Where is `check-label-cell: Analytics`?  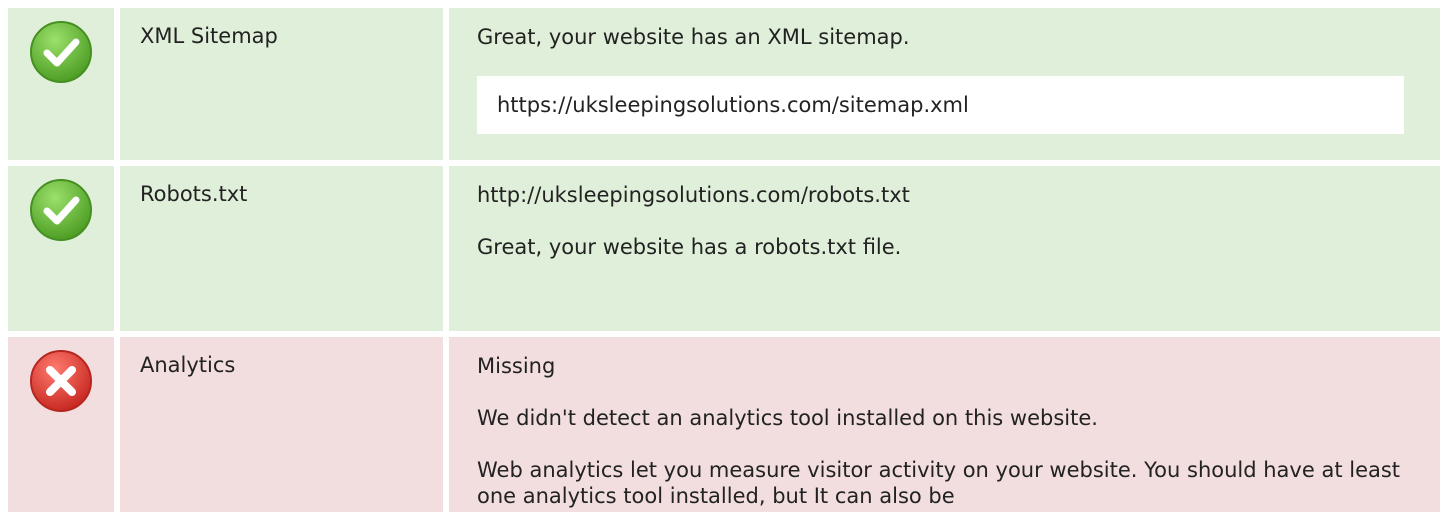
check-label-cell: Analytics is located at coordinates (281, 424).